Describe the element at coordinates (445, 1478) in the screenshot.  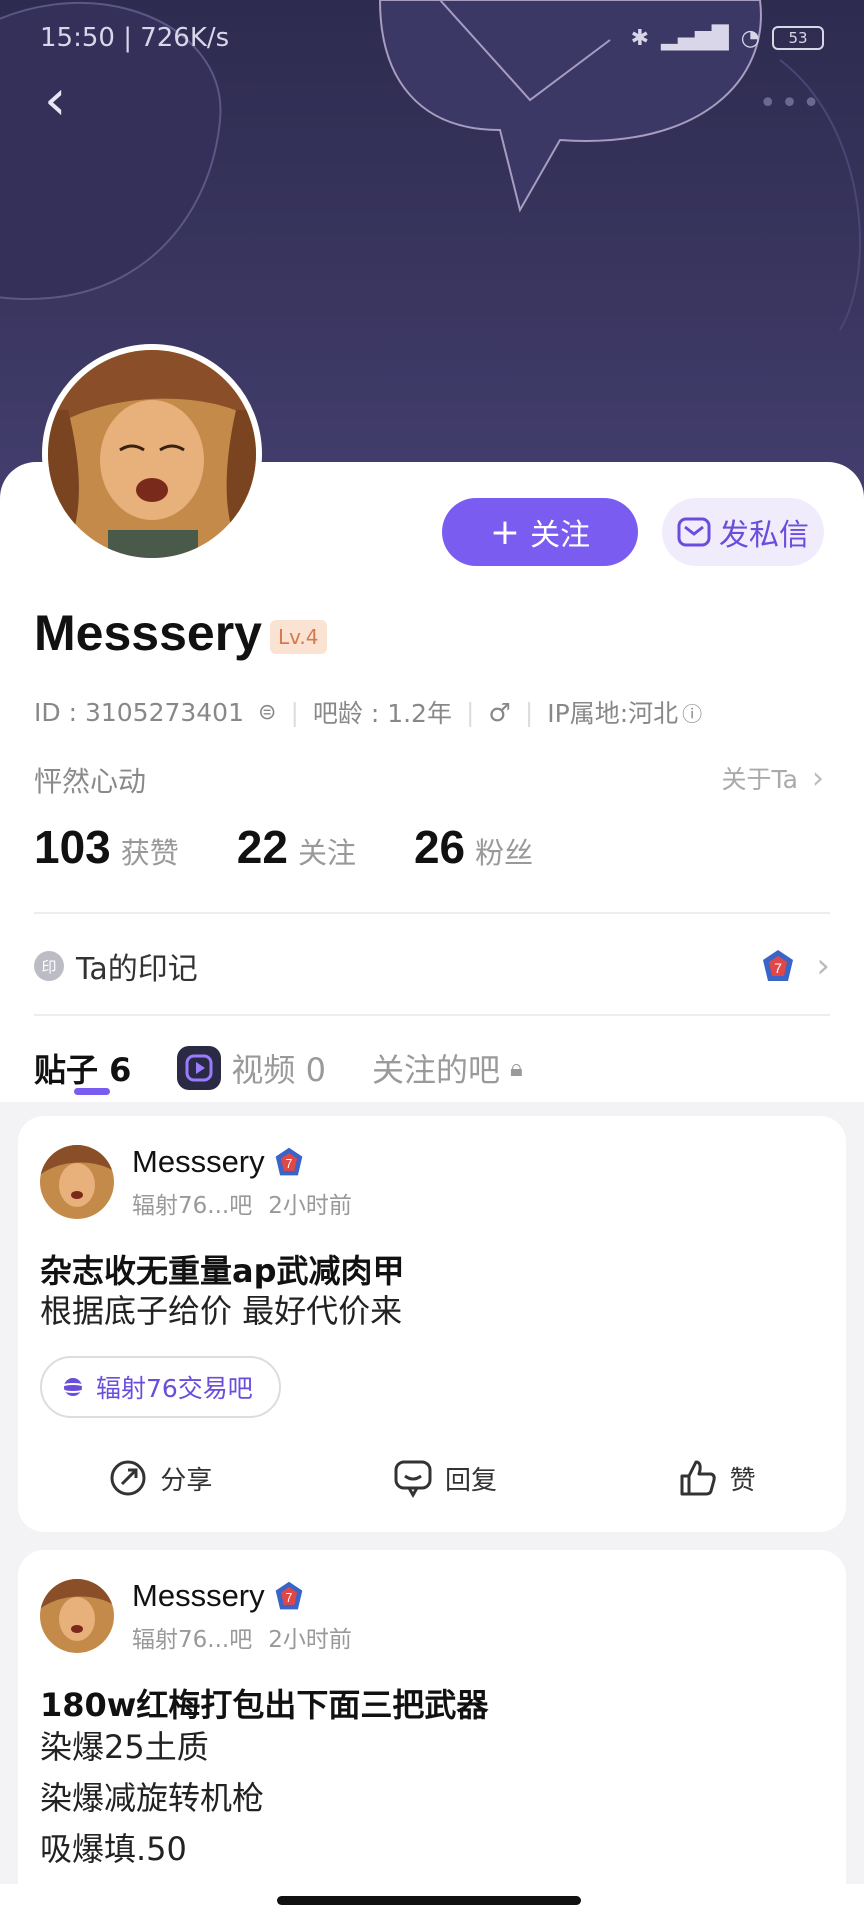
I see `reply-button: 回复` at that location.